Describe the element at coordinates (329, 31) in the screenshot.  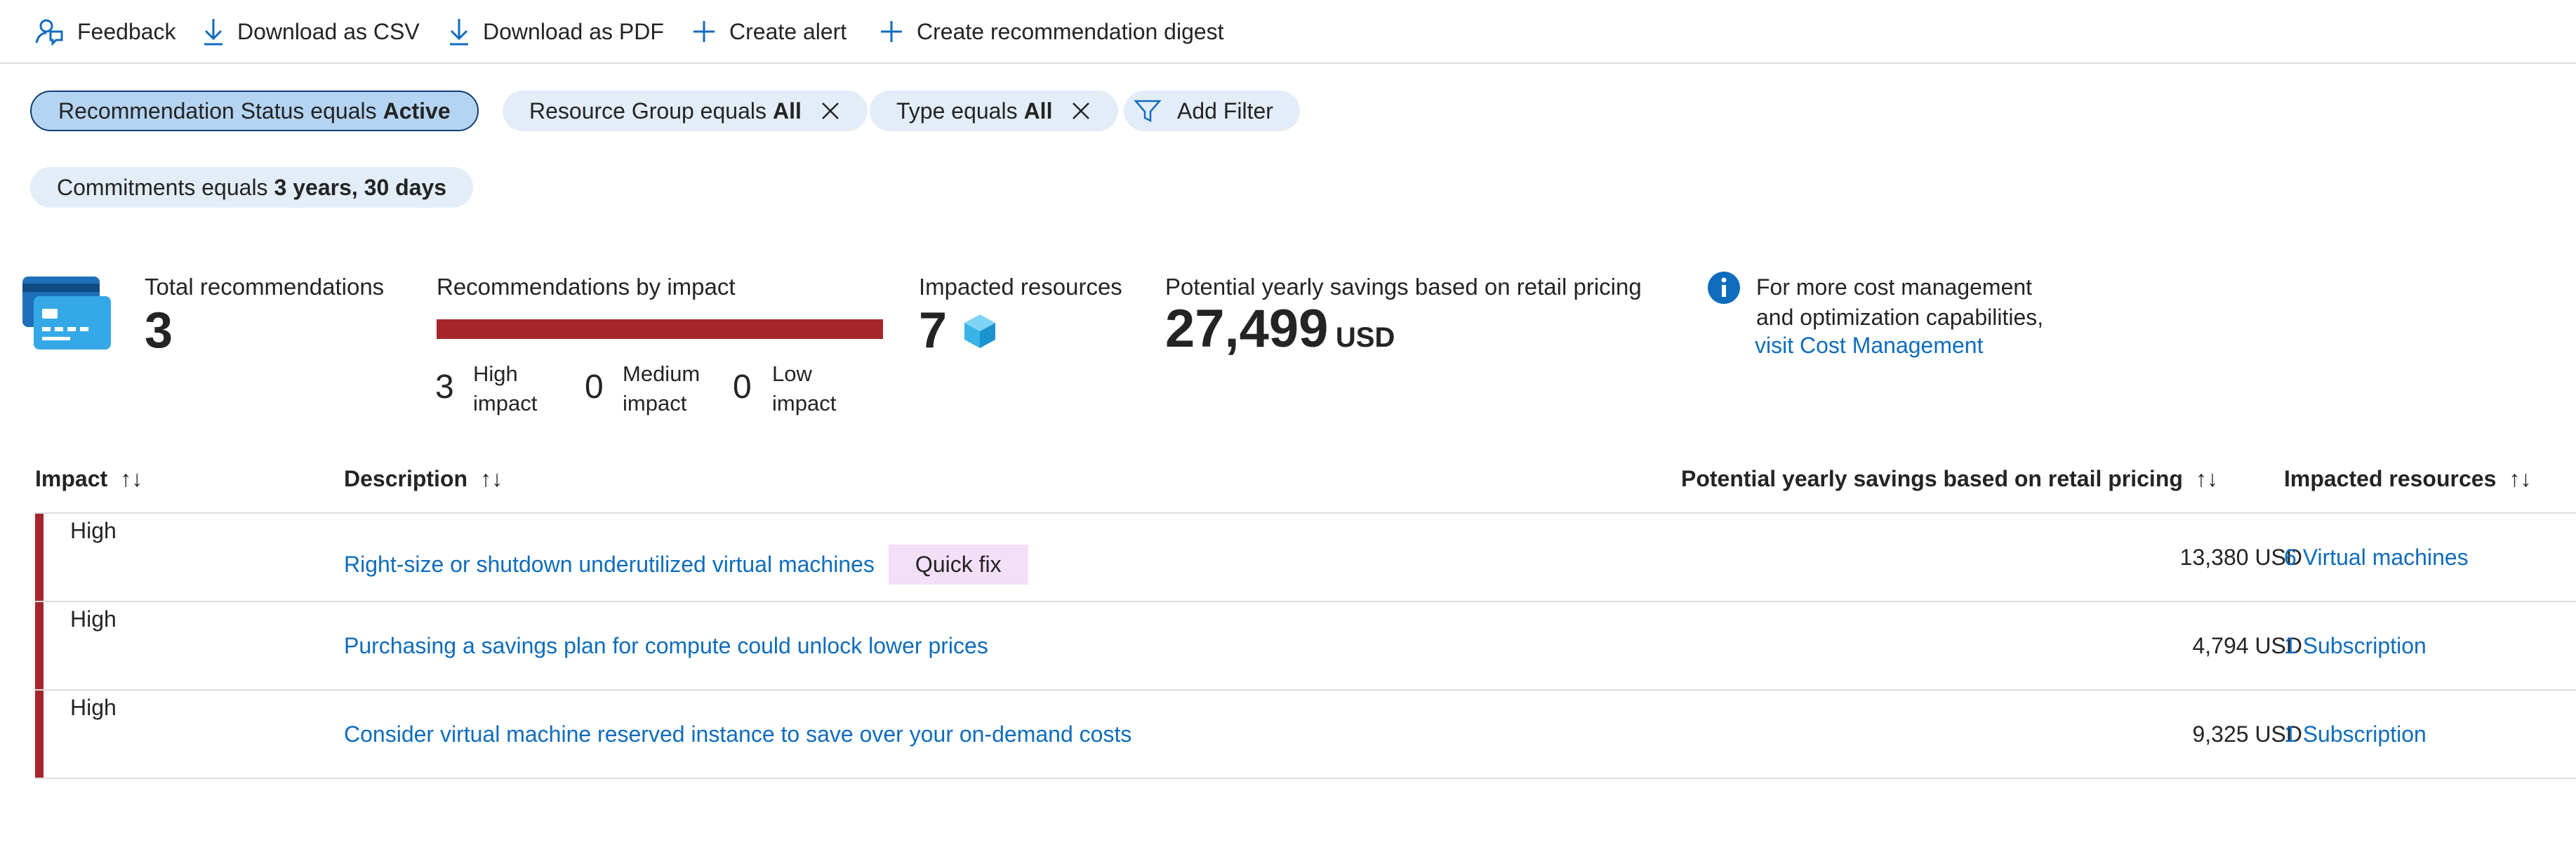
I see `download-csv-label: Download as CSV` at that location.